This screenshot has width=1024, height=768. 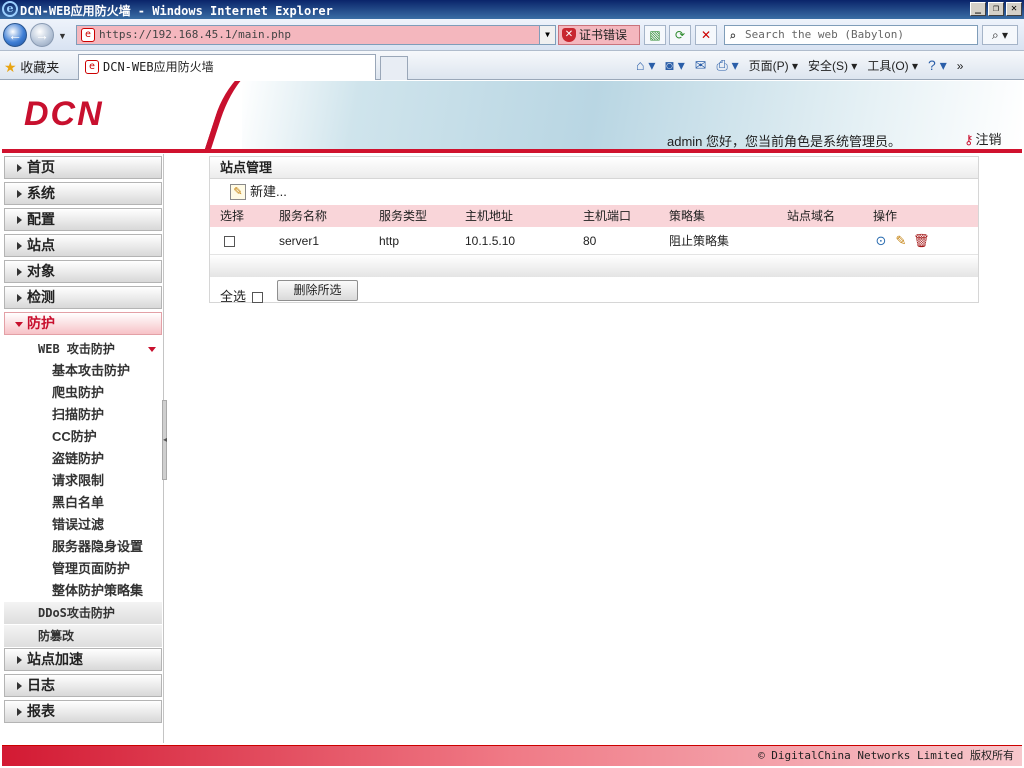 I want to click on new-tab-button, so click(x=394, y=68).